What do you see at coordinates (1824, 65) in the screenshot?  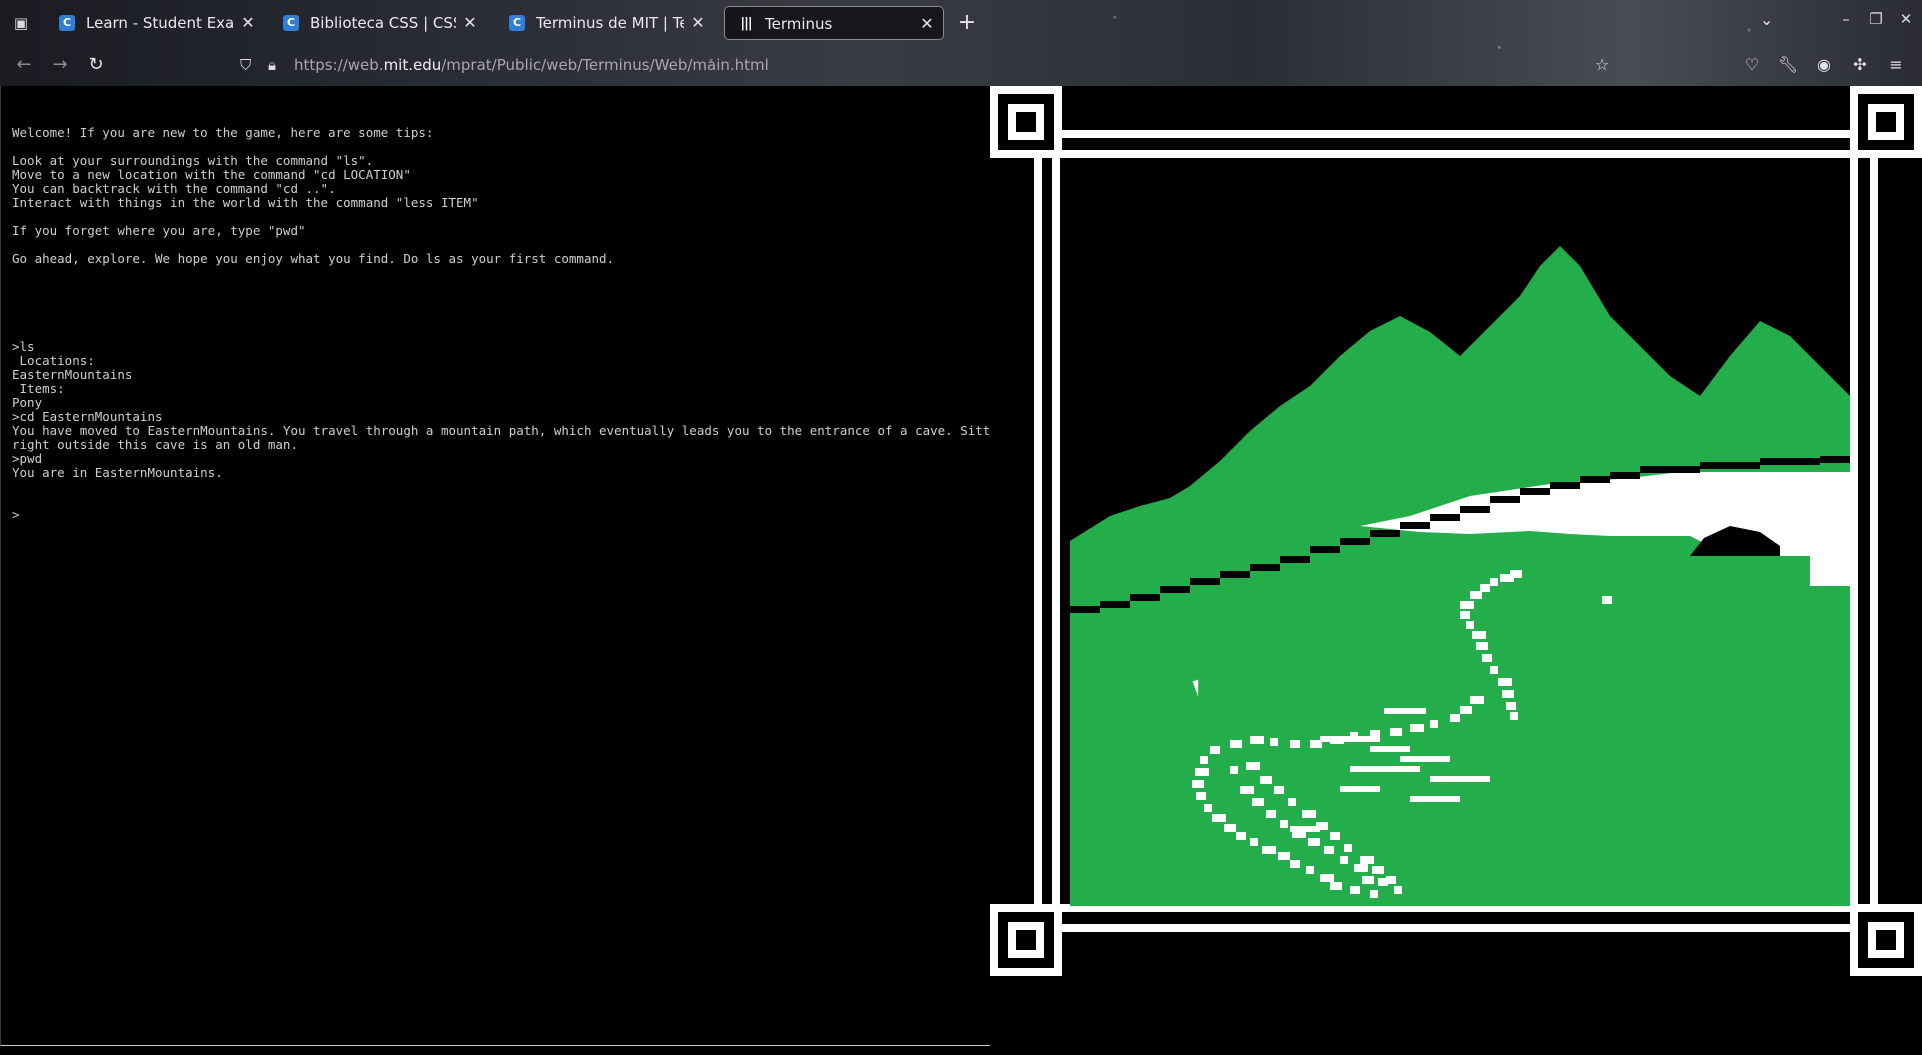 I see `account-icon: ◉` at bounding box center [1824, 65].